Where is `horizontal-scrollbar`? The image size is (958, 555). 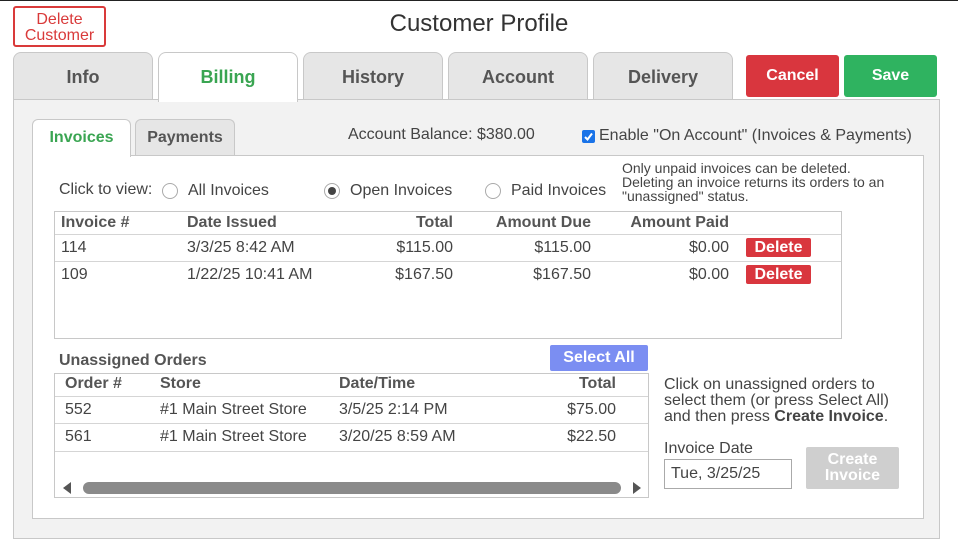
horizontal-scrollbar is located at coordinates (352, 486).